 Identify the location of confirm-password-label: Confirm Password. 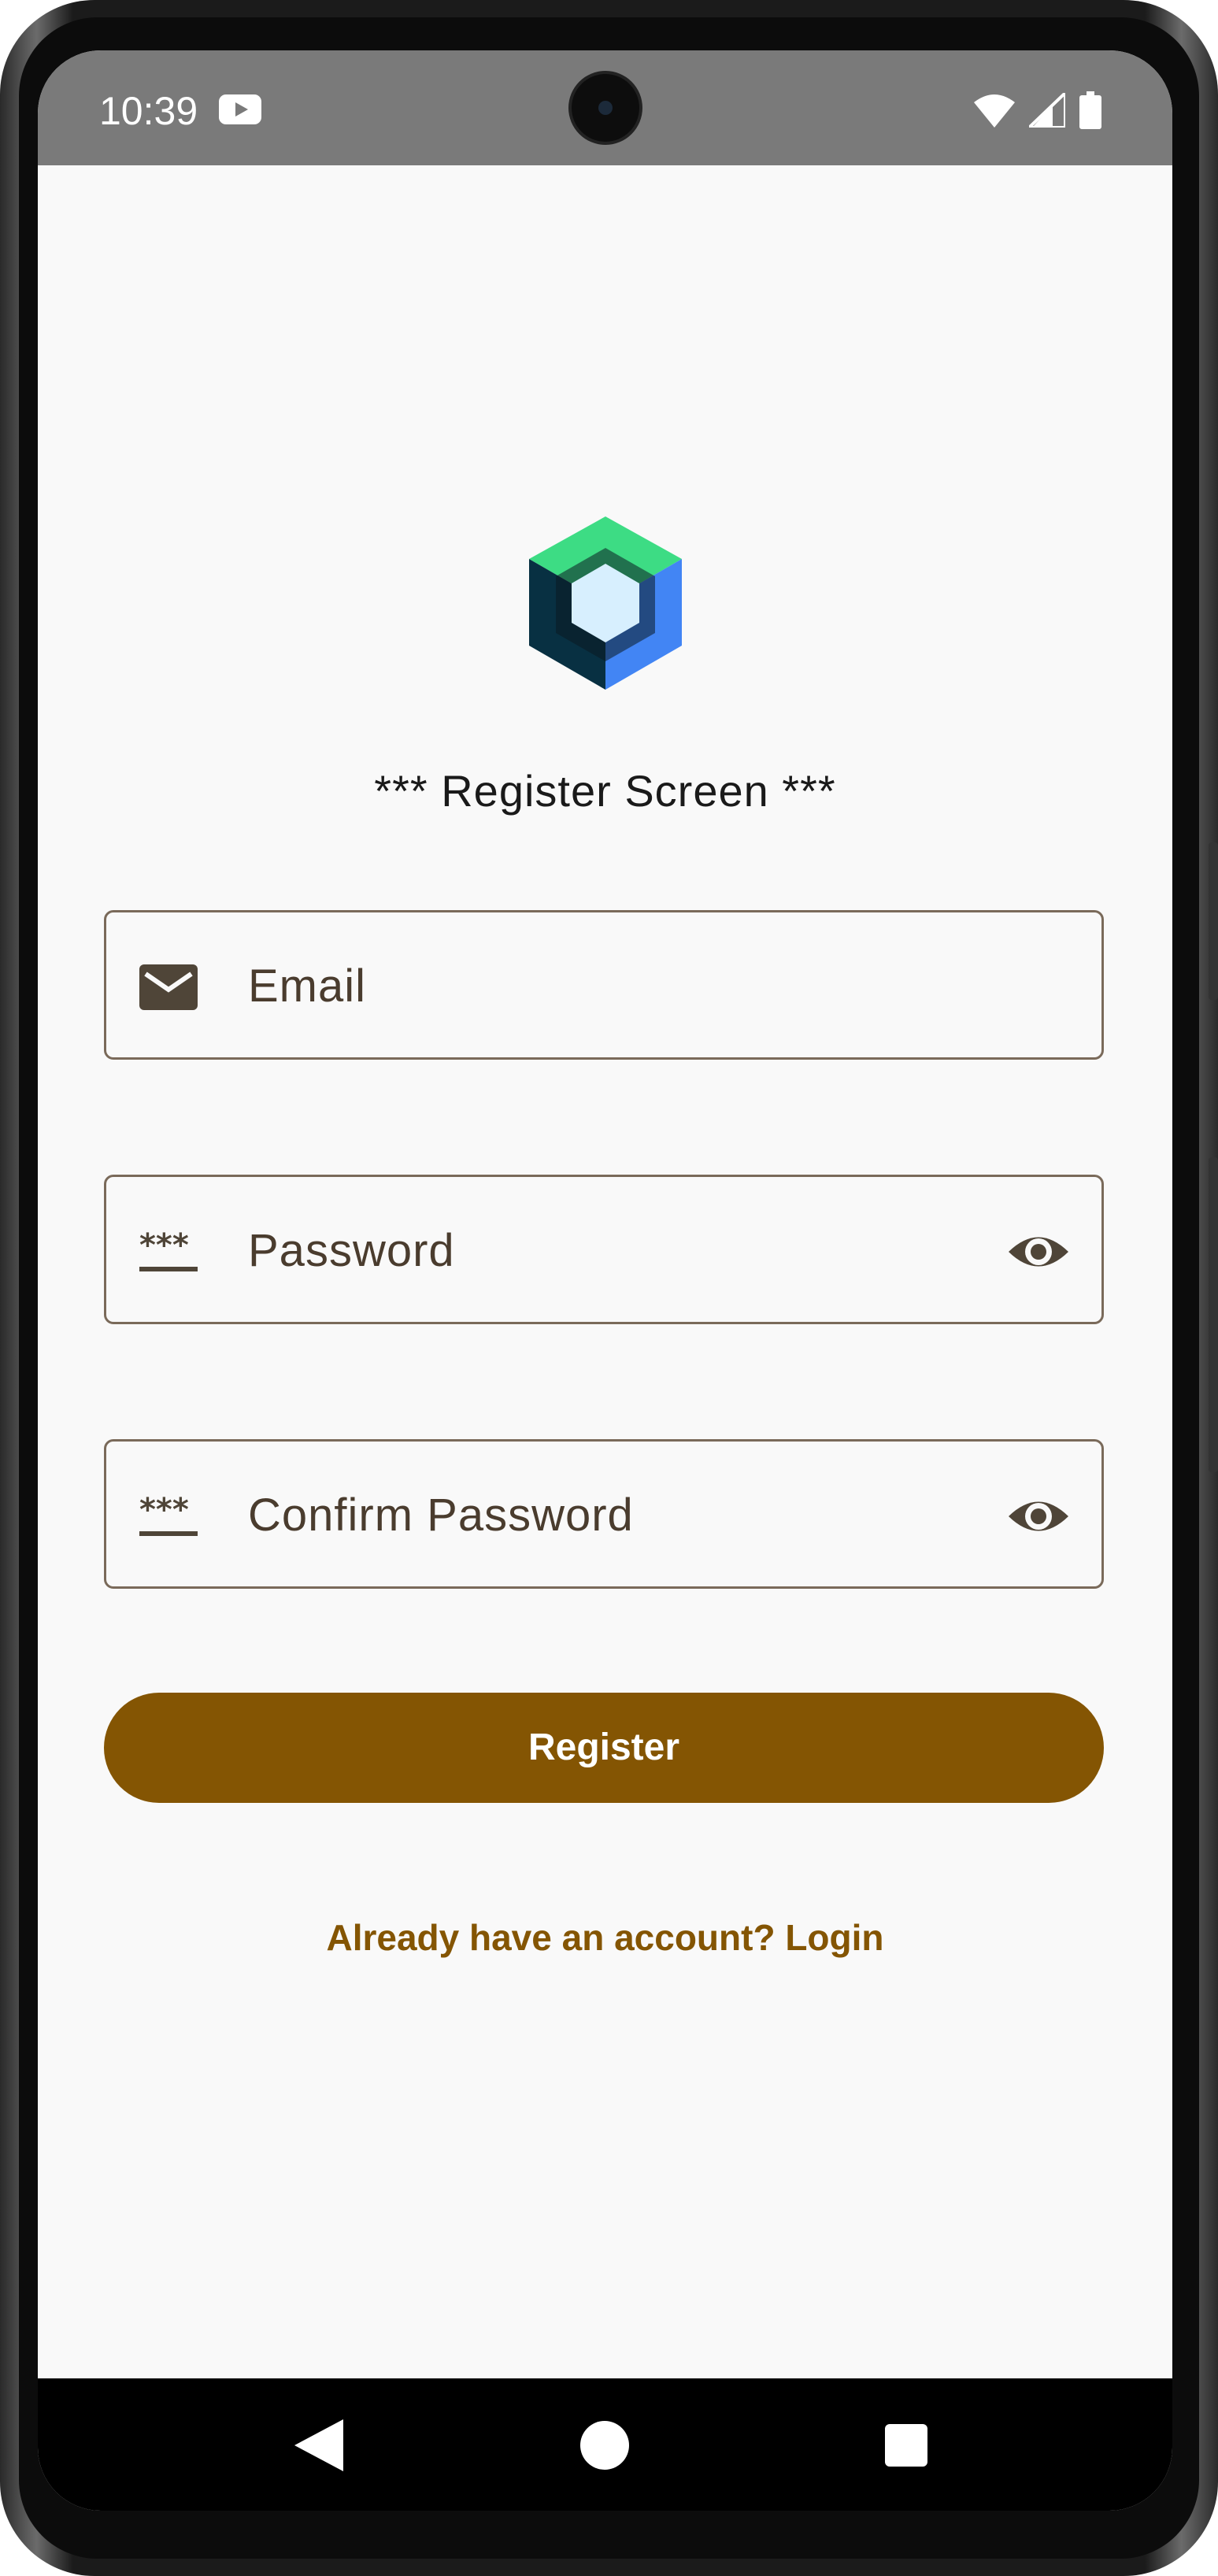
(441, 1515).